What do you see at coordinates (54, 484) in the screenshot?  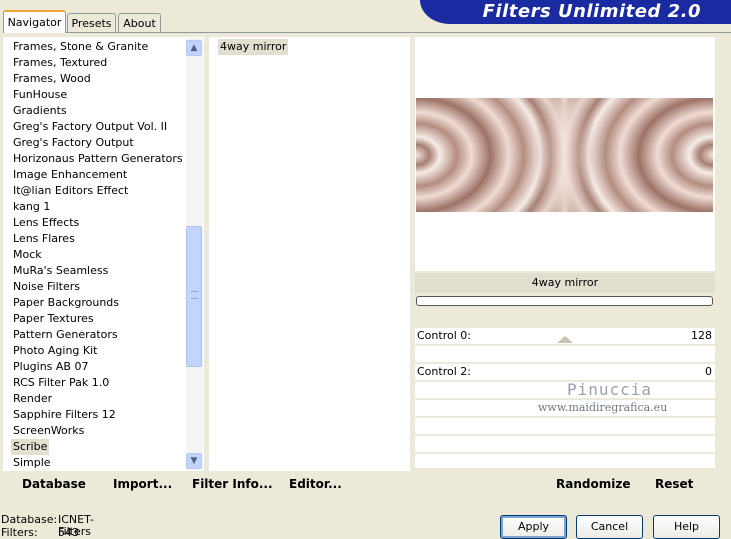 I see `database-button: Database` at bounding box center [54, 484].